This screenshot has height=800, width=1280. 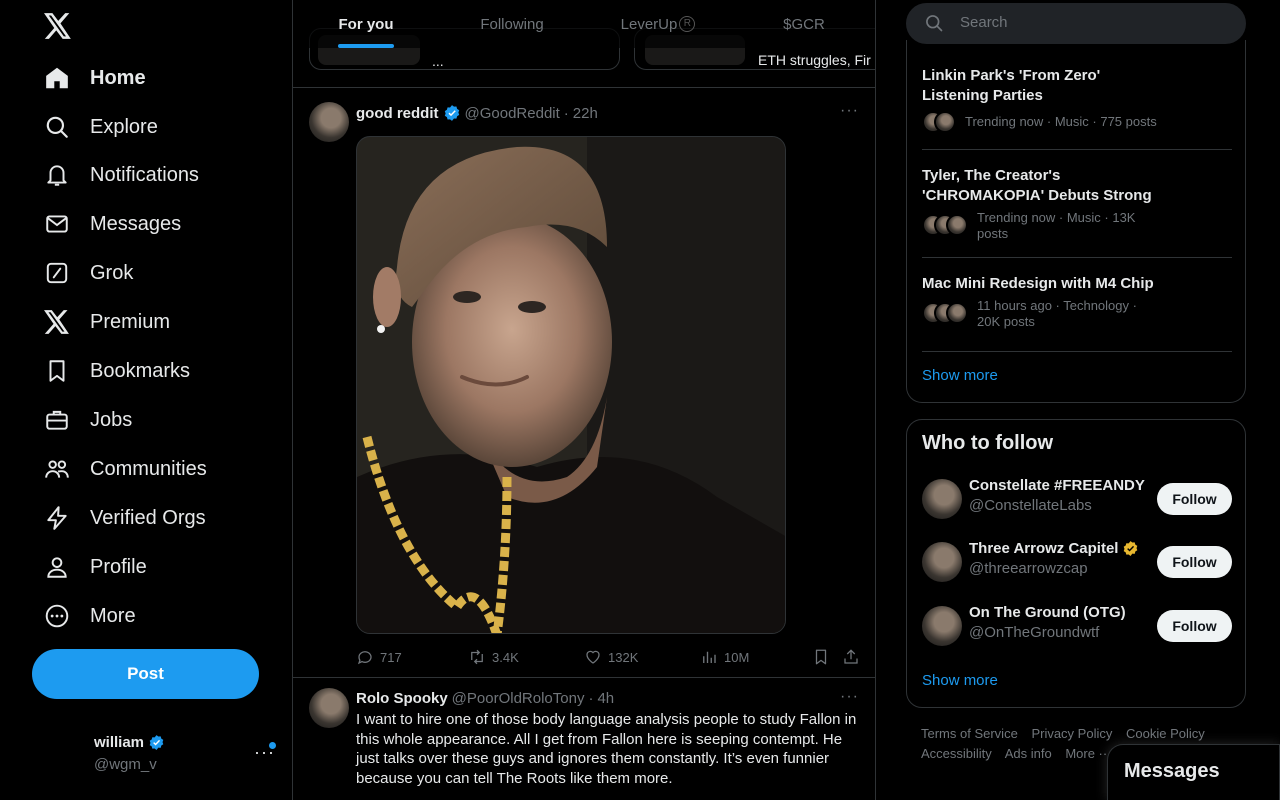 I want to click on bookmark-button, so click(x=821, y=657).